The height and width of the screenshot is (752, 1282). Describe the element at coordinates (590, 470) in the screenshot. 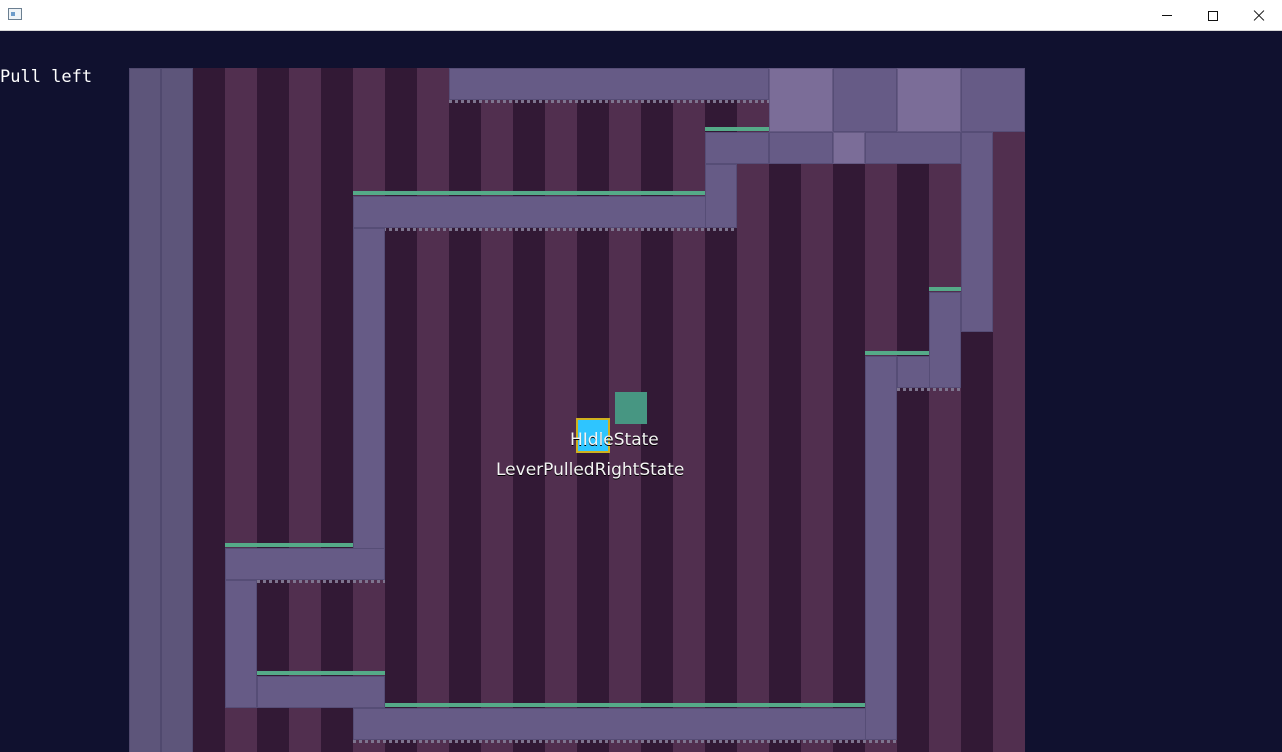

I see `lever-state-label: LeverPulledRightState` at that location.